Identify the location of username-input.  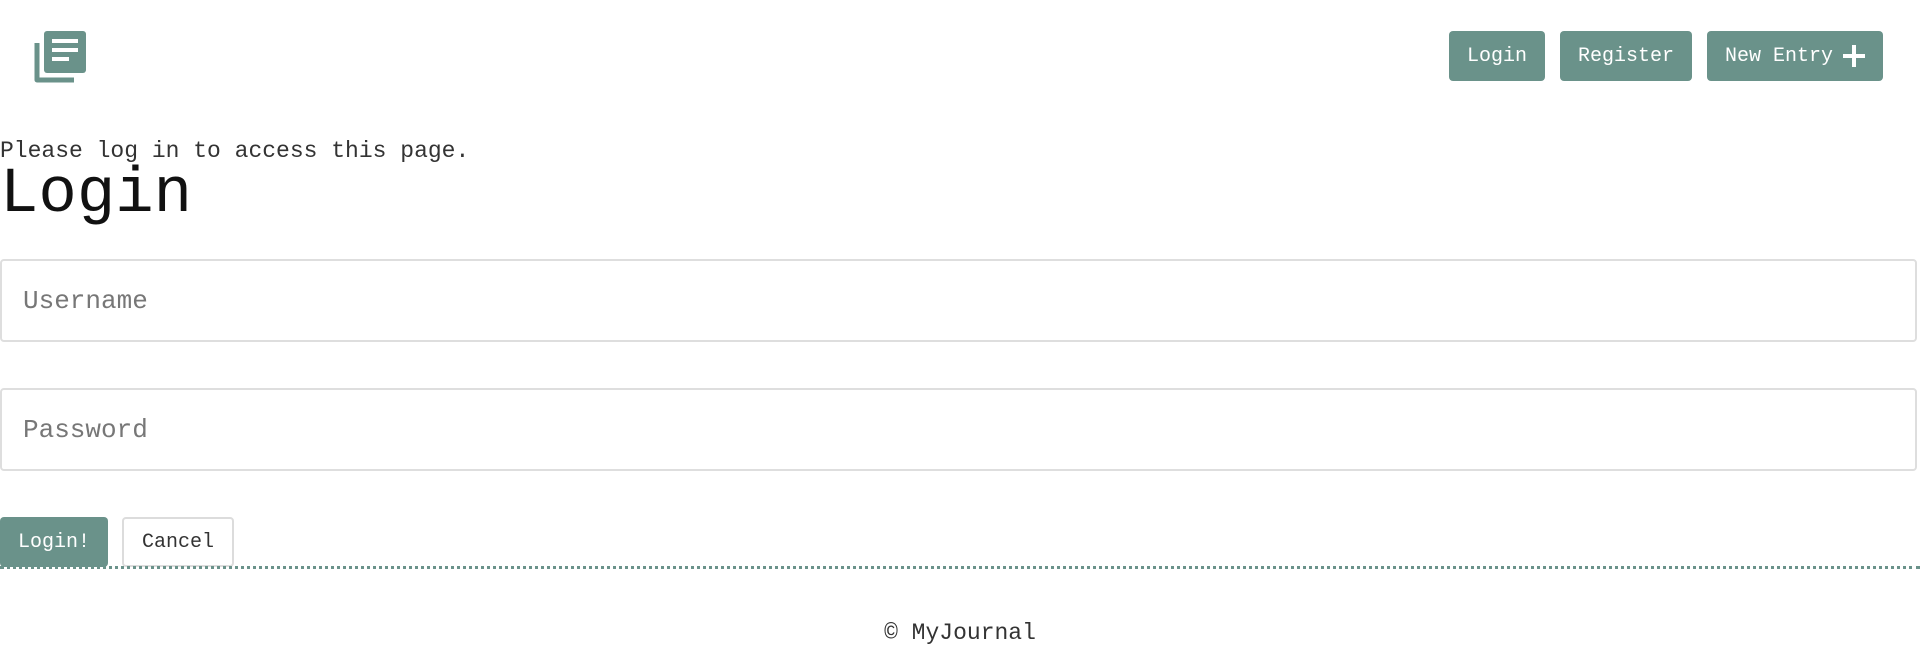
(958, 300).